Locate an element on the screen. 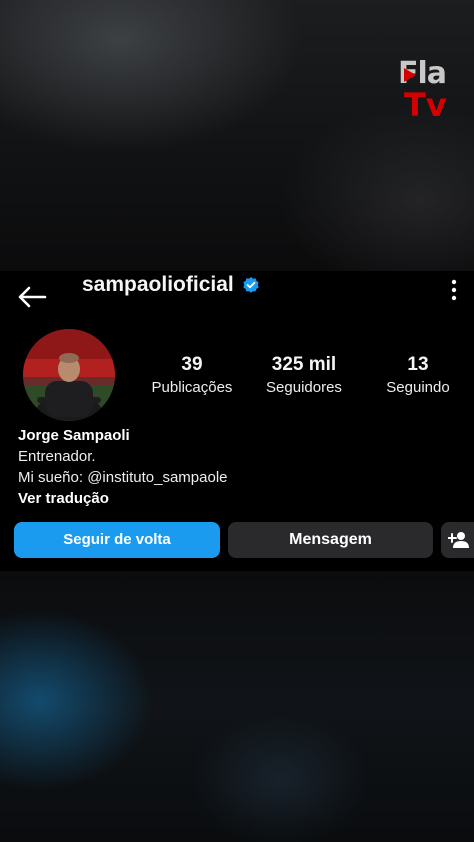 This screenshot has height=842, width=474. bio-line: Entrenador. is located at coordinates (57, 456).